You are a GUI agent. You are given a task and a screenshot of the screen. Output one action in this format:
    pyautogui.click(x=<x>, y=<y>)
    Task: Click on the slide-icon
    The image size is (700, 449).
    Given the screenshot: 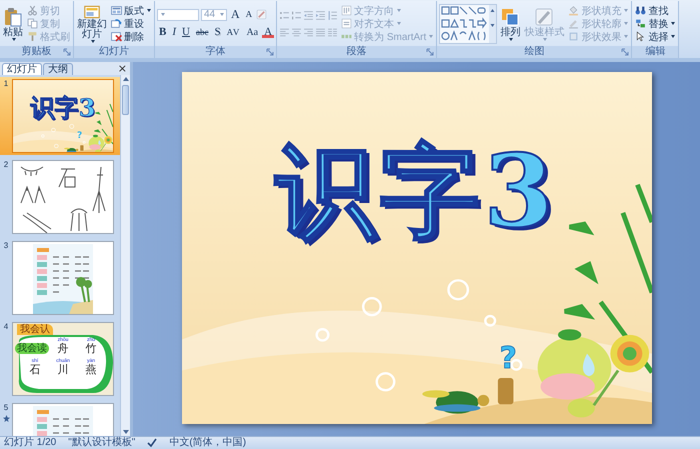 What is the action you would take?
    pyautogui.click(x=92, y=12)
    